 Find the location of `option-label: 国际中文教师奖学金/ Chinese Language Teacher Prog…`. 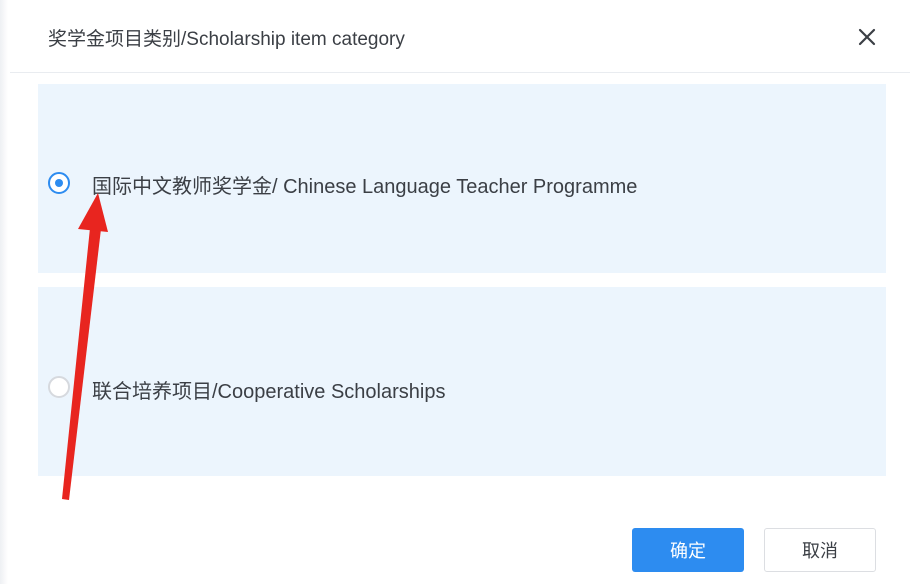

option-label: 国际中文教师奖学金/ Chinese Language Teacher Prog… is located at coordinates (365, 187).